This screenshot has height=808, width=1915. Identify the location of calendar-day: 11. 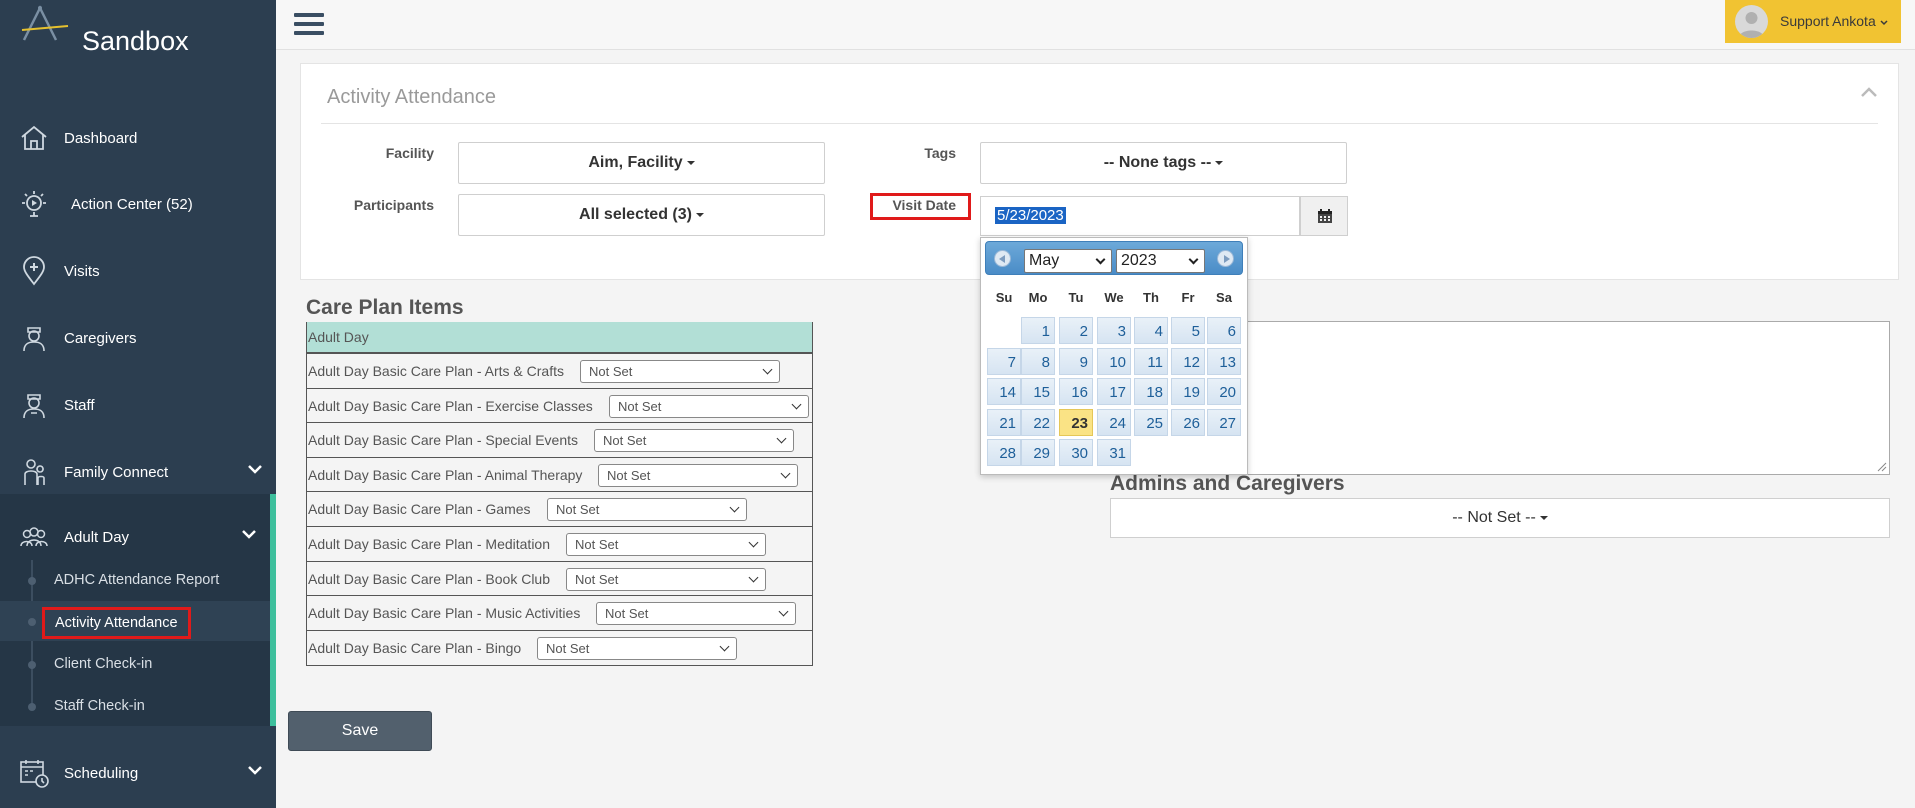
(1151, 361).